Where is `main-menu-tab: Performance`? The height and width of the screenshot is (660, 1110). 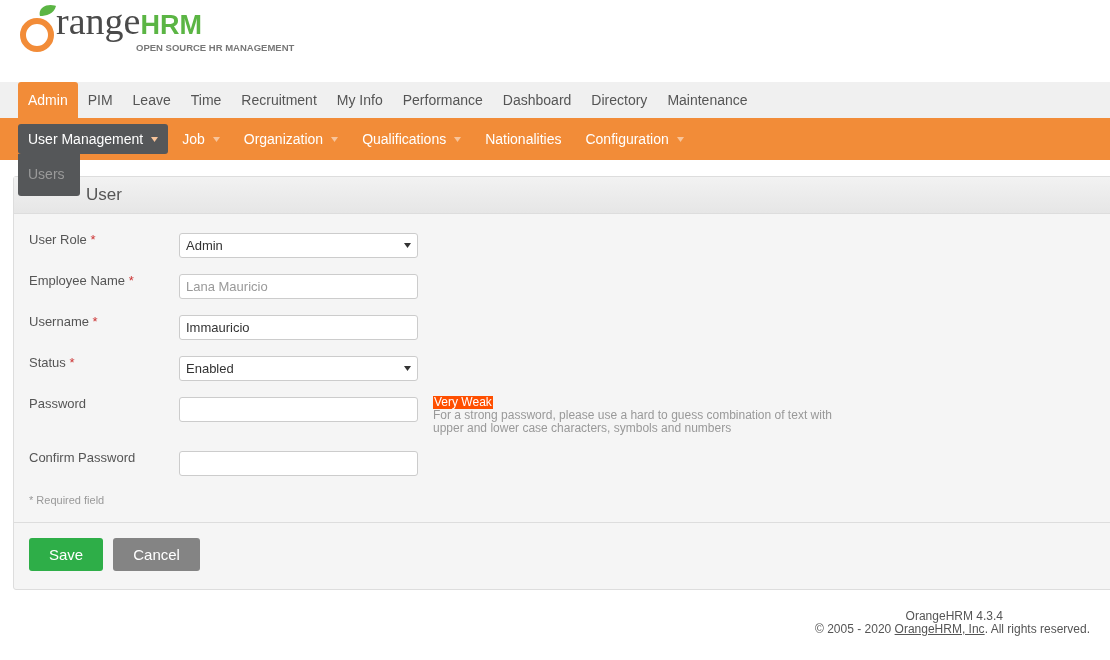 main-menu-tab: Performance is located at coordinates (442, 100).